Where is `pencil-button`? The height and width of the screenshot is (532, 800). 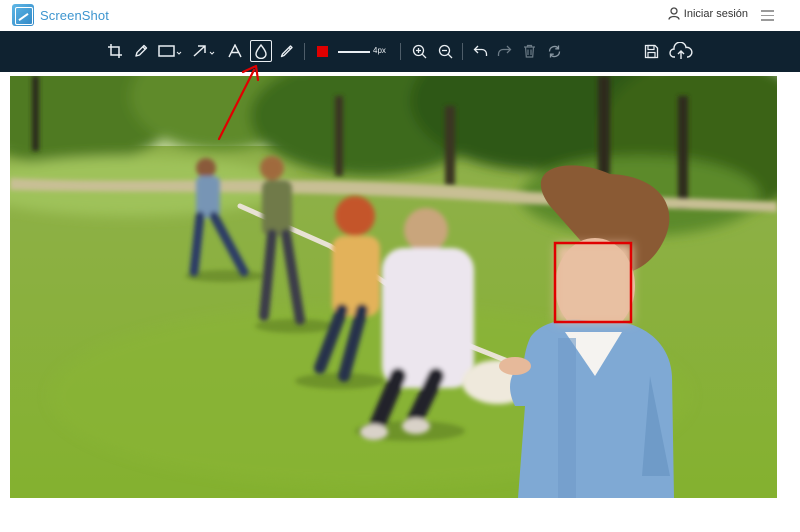 pencil-button is located at coordinates (141, 51).